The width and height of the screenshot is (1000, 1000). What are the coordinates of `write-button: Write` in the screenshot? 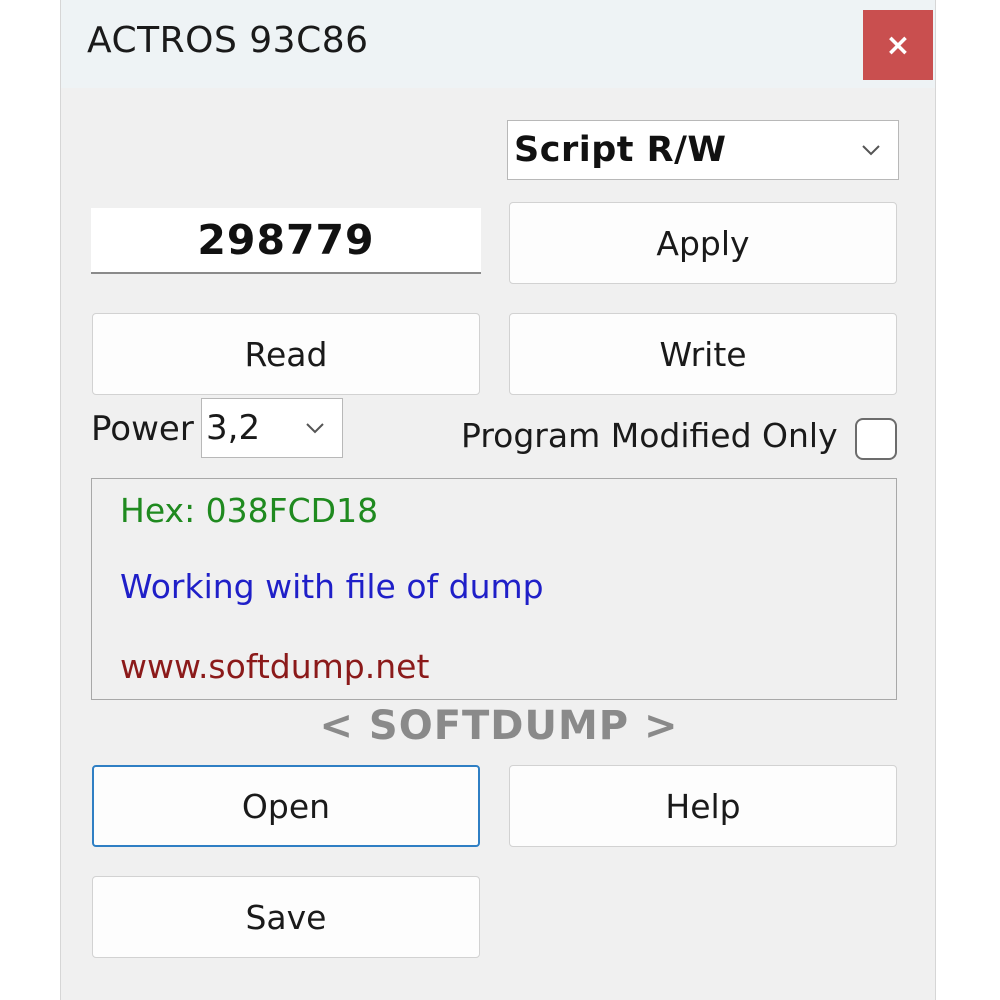 It's located at (703, 354).